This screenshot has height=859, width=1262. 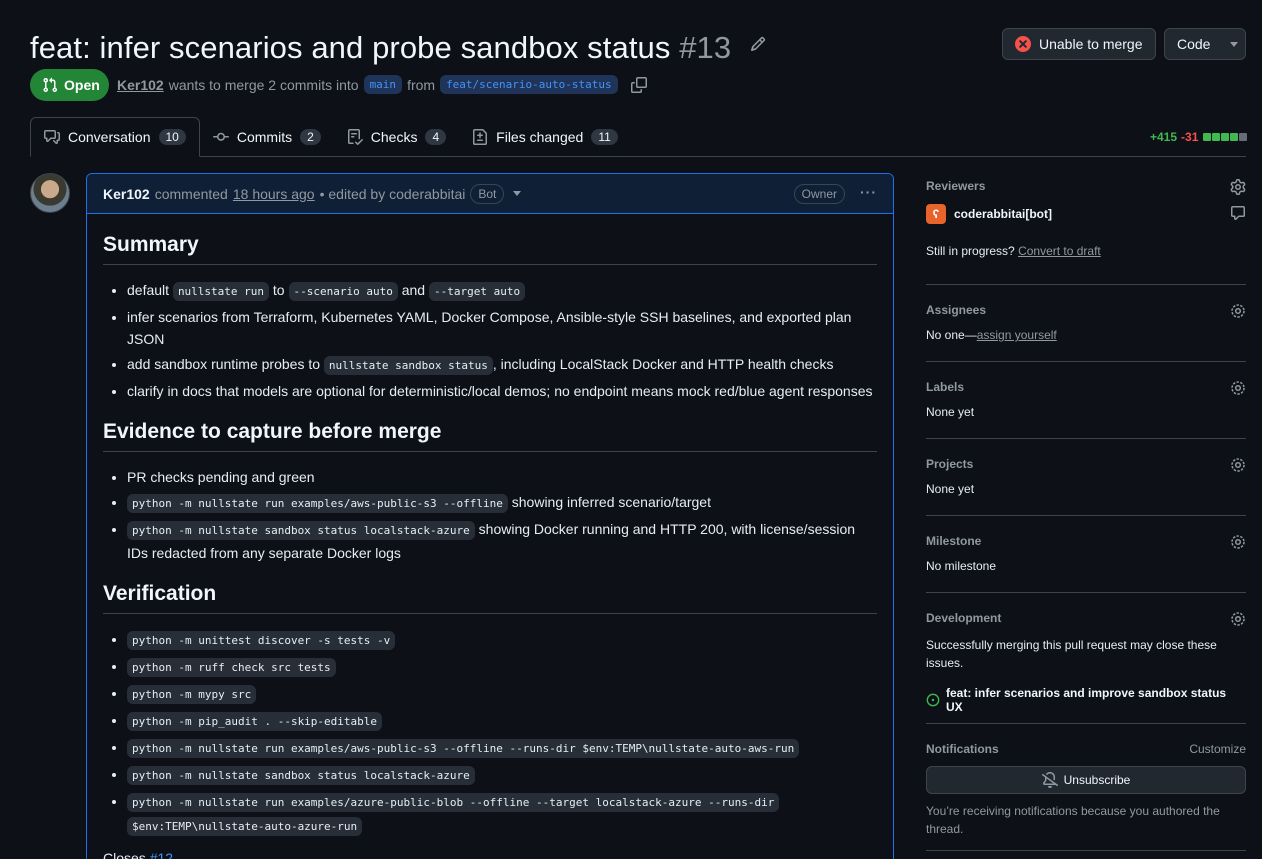 I want to click on reviewer-row: ʕ coderabbitai[bot], so click(x=1086, y=214).